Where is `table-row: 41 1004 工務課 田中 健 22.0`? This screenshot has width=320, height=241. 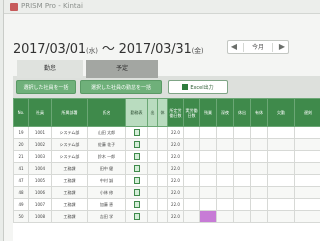 table-row: 41 1004 工務課 田中 健 22.0 is located at coordinates (166, 168).